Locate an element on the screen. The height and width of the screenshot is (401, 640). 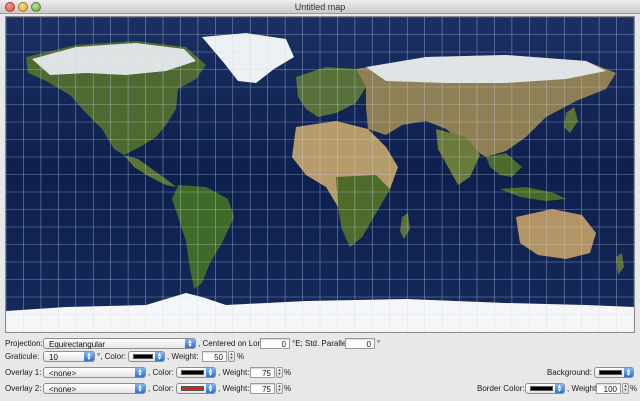
border-color-label: Border Color: is located at coordinates (501, 388).